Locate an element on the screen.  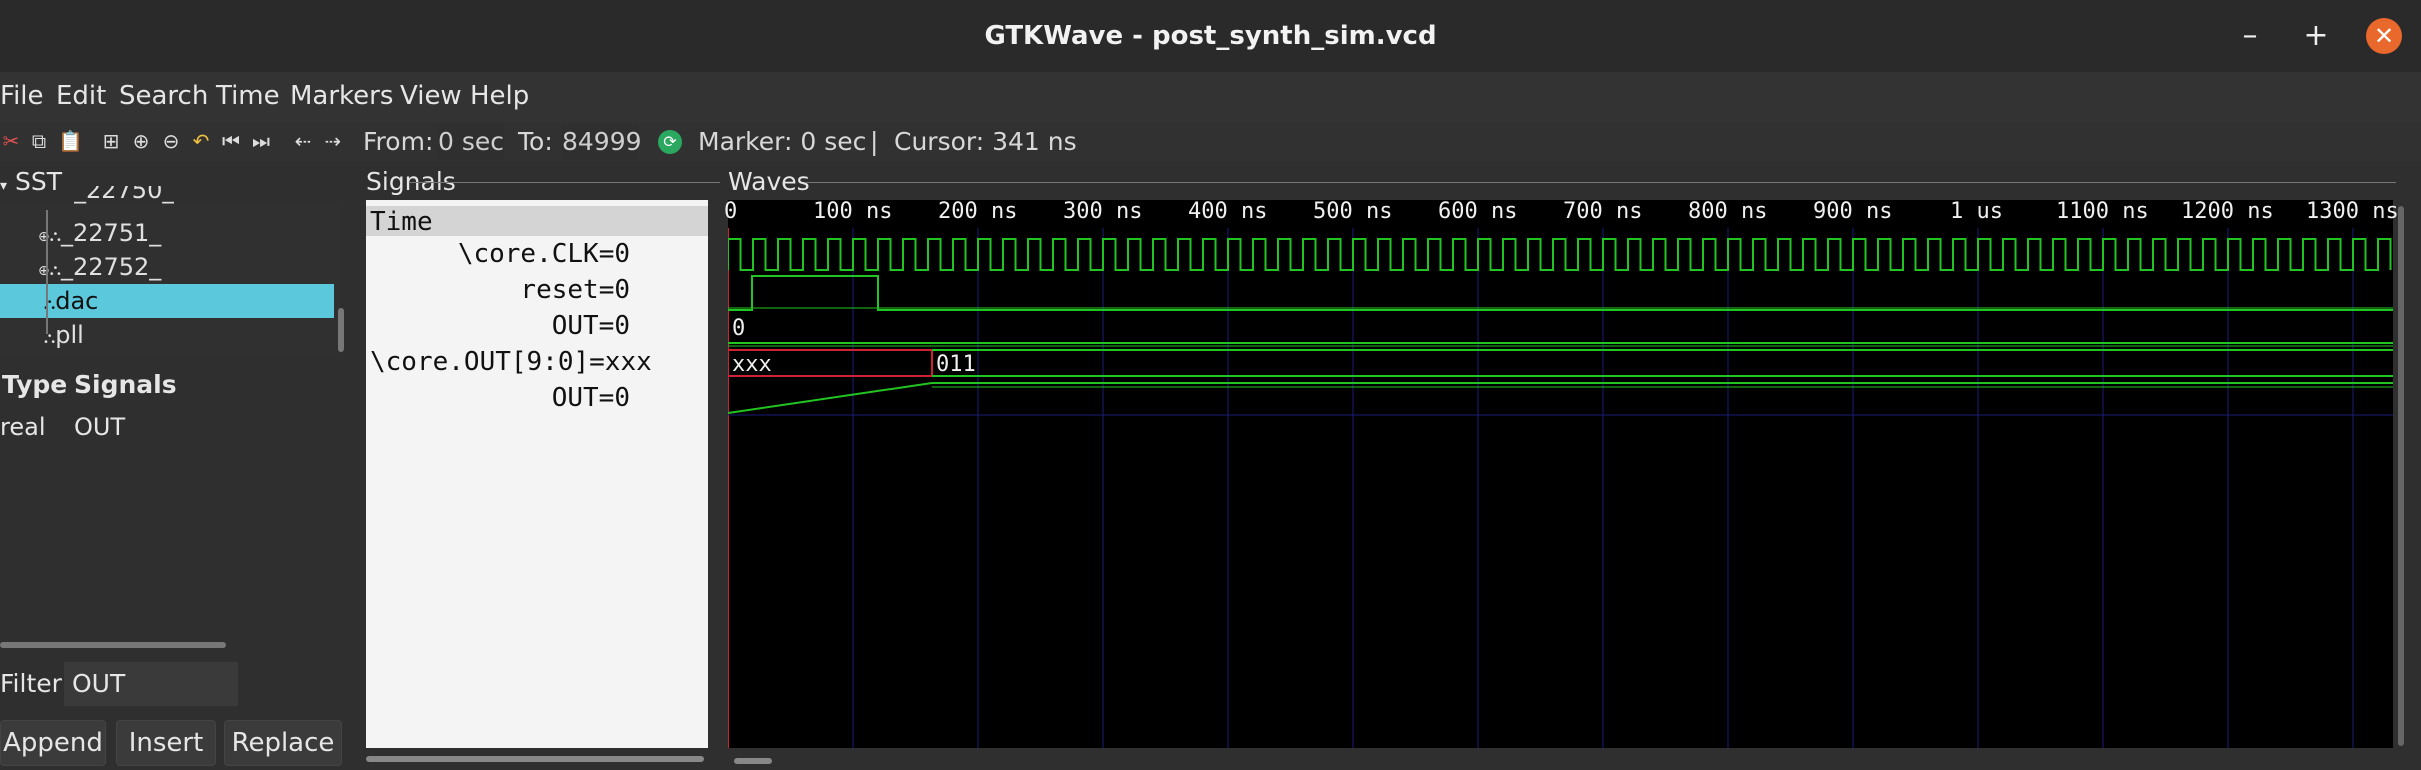
tree-line is located at coordinates (47, 272).